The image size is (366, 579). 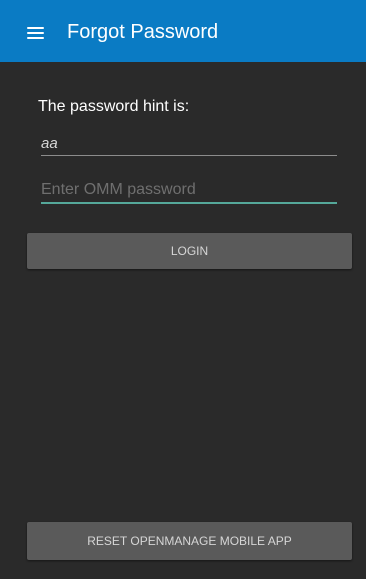 What do you see at coordinates (143, 32) in the screenshot?
I see `page-title: Forgot Password` at bounding box center [143, 32].